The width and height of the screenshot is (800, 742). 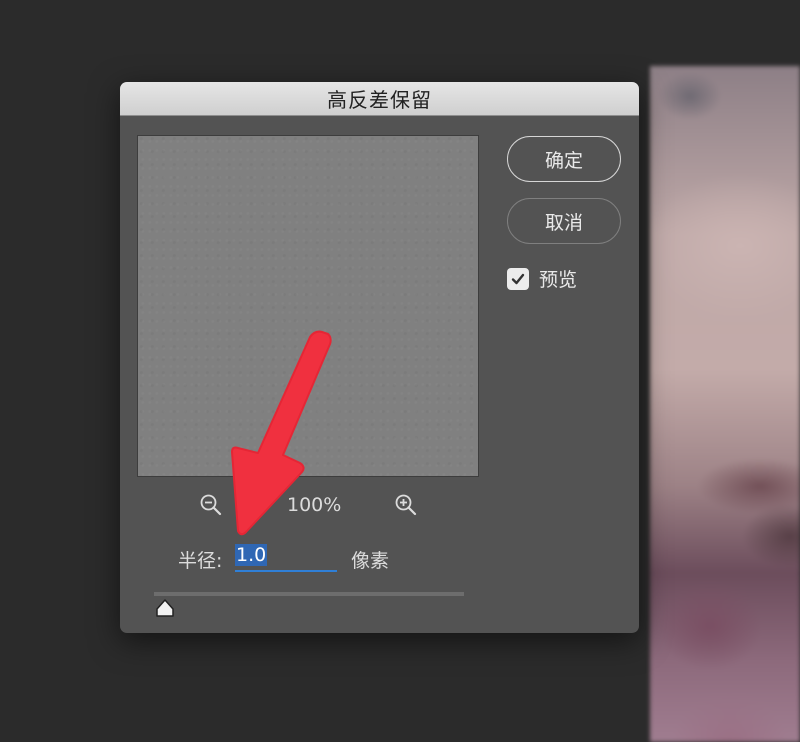 I want to click on preview-label: 预览, so click(x=558, y=280).